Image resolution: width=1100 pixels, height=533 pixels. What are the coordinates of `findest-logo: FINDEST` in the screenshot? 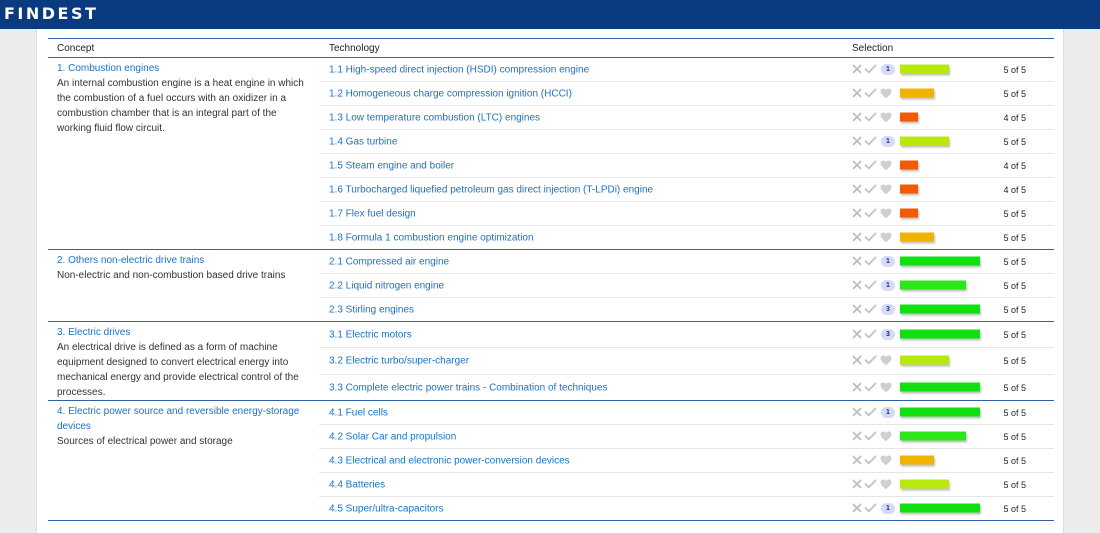 It's located at (51, 14).